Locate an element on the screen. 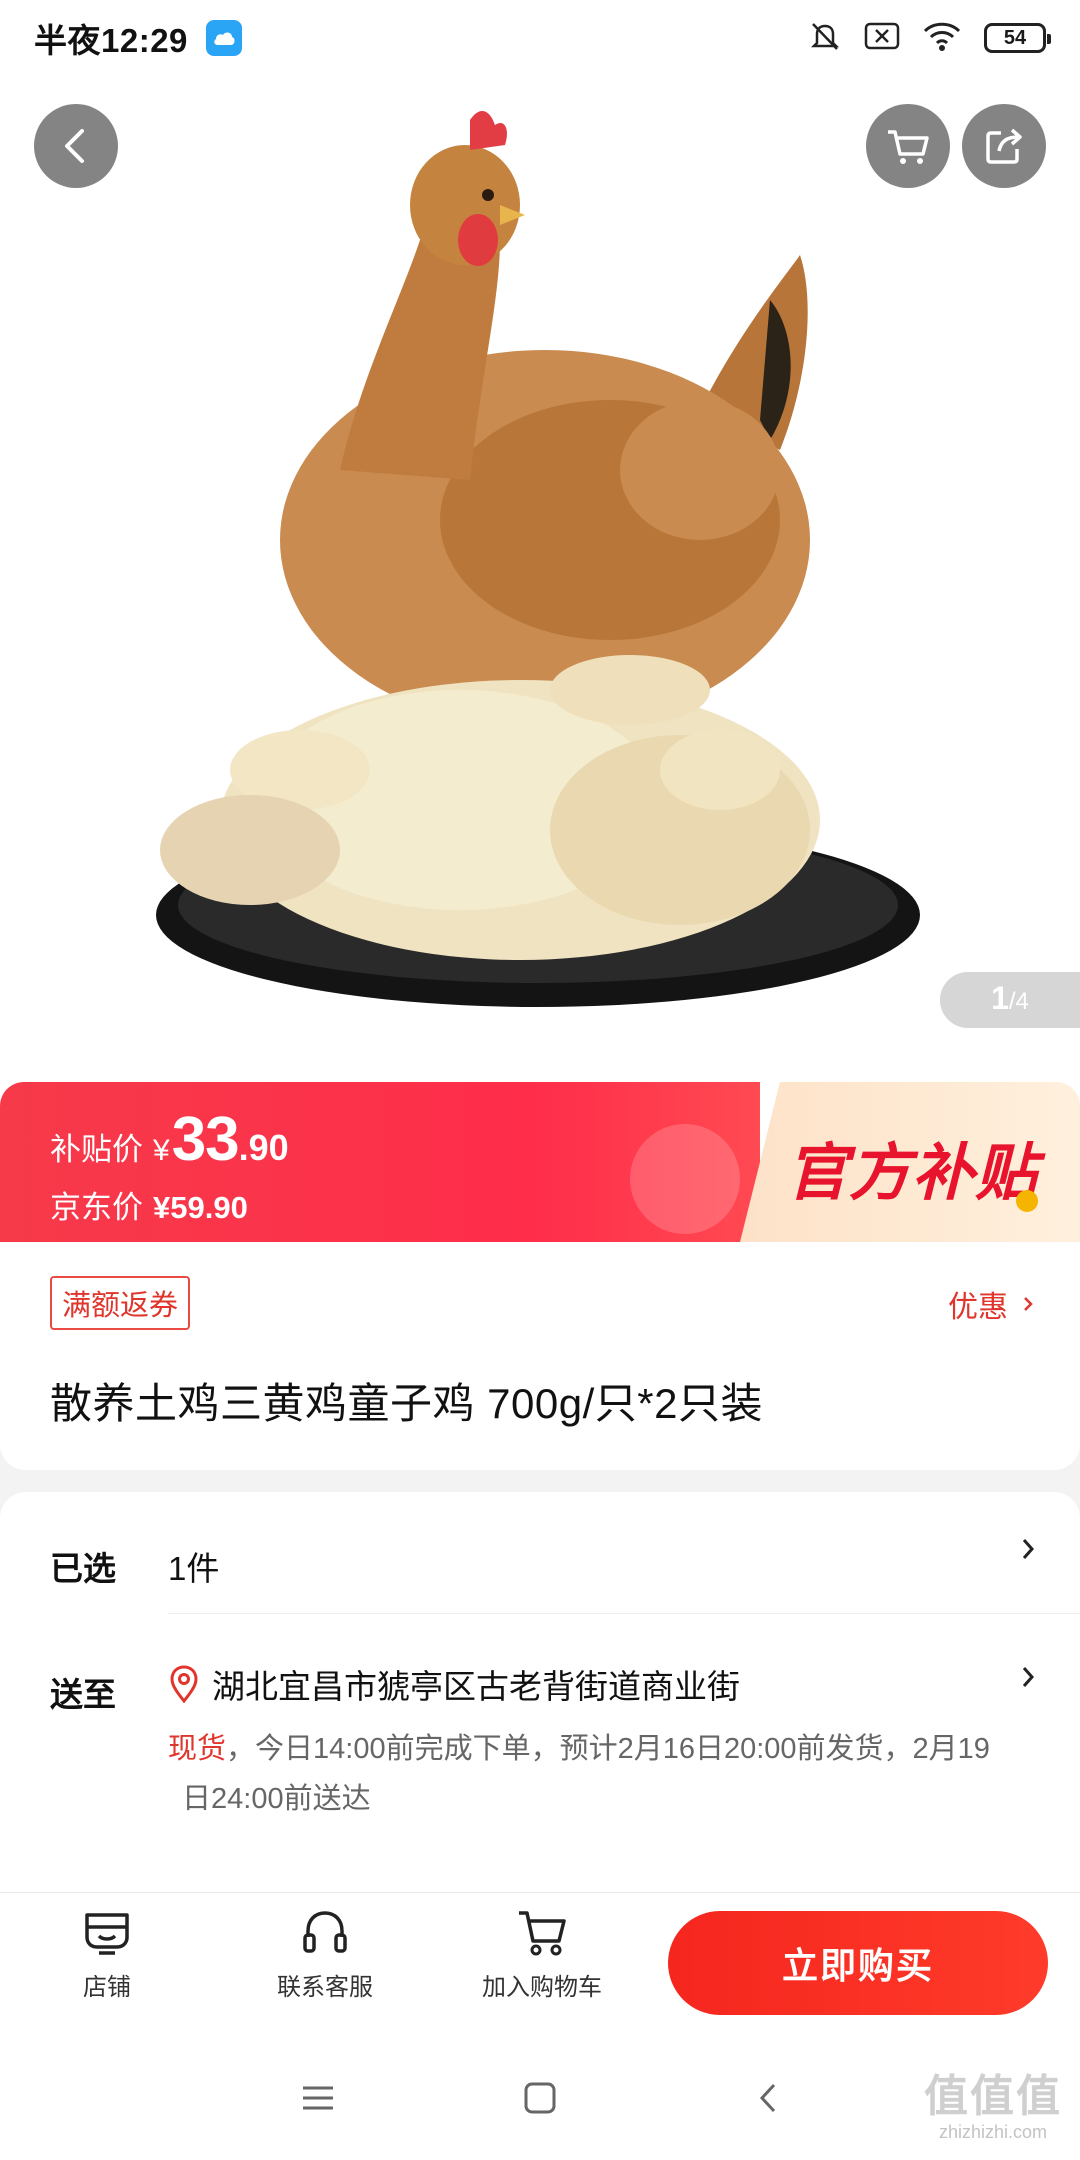 The image size is (1080, 2160). shipping-info-line2: 日24:00前送达 is located at coordinates (276, 1799).